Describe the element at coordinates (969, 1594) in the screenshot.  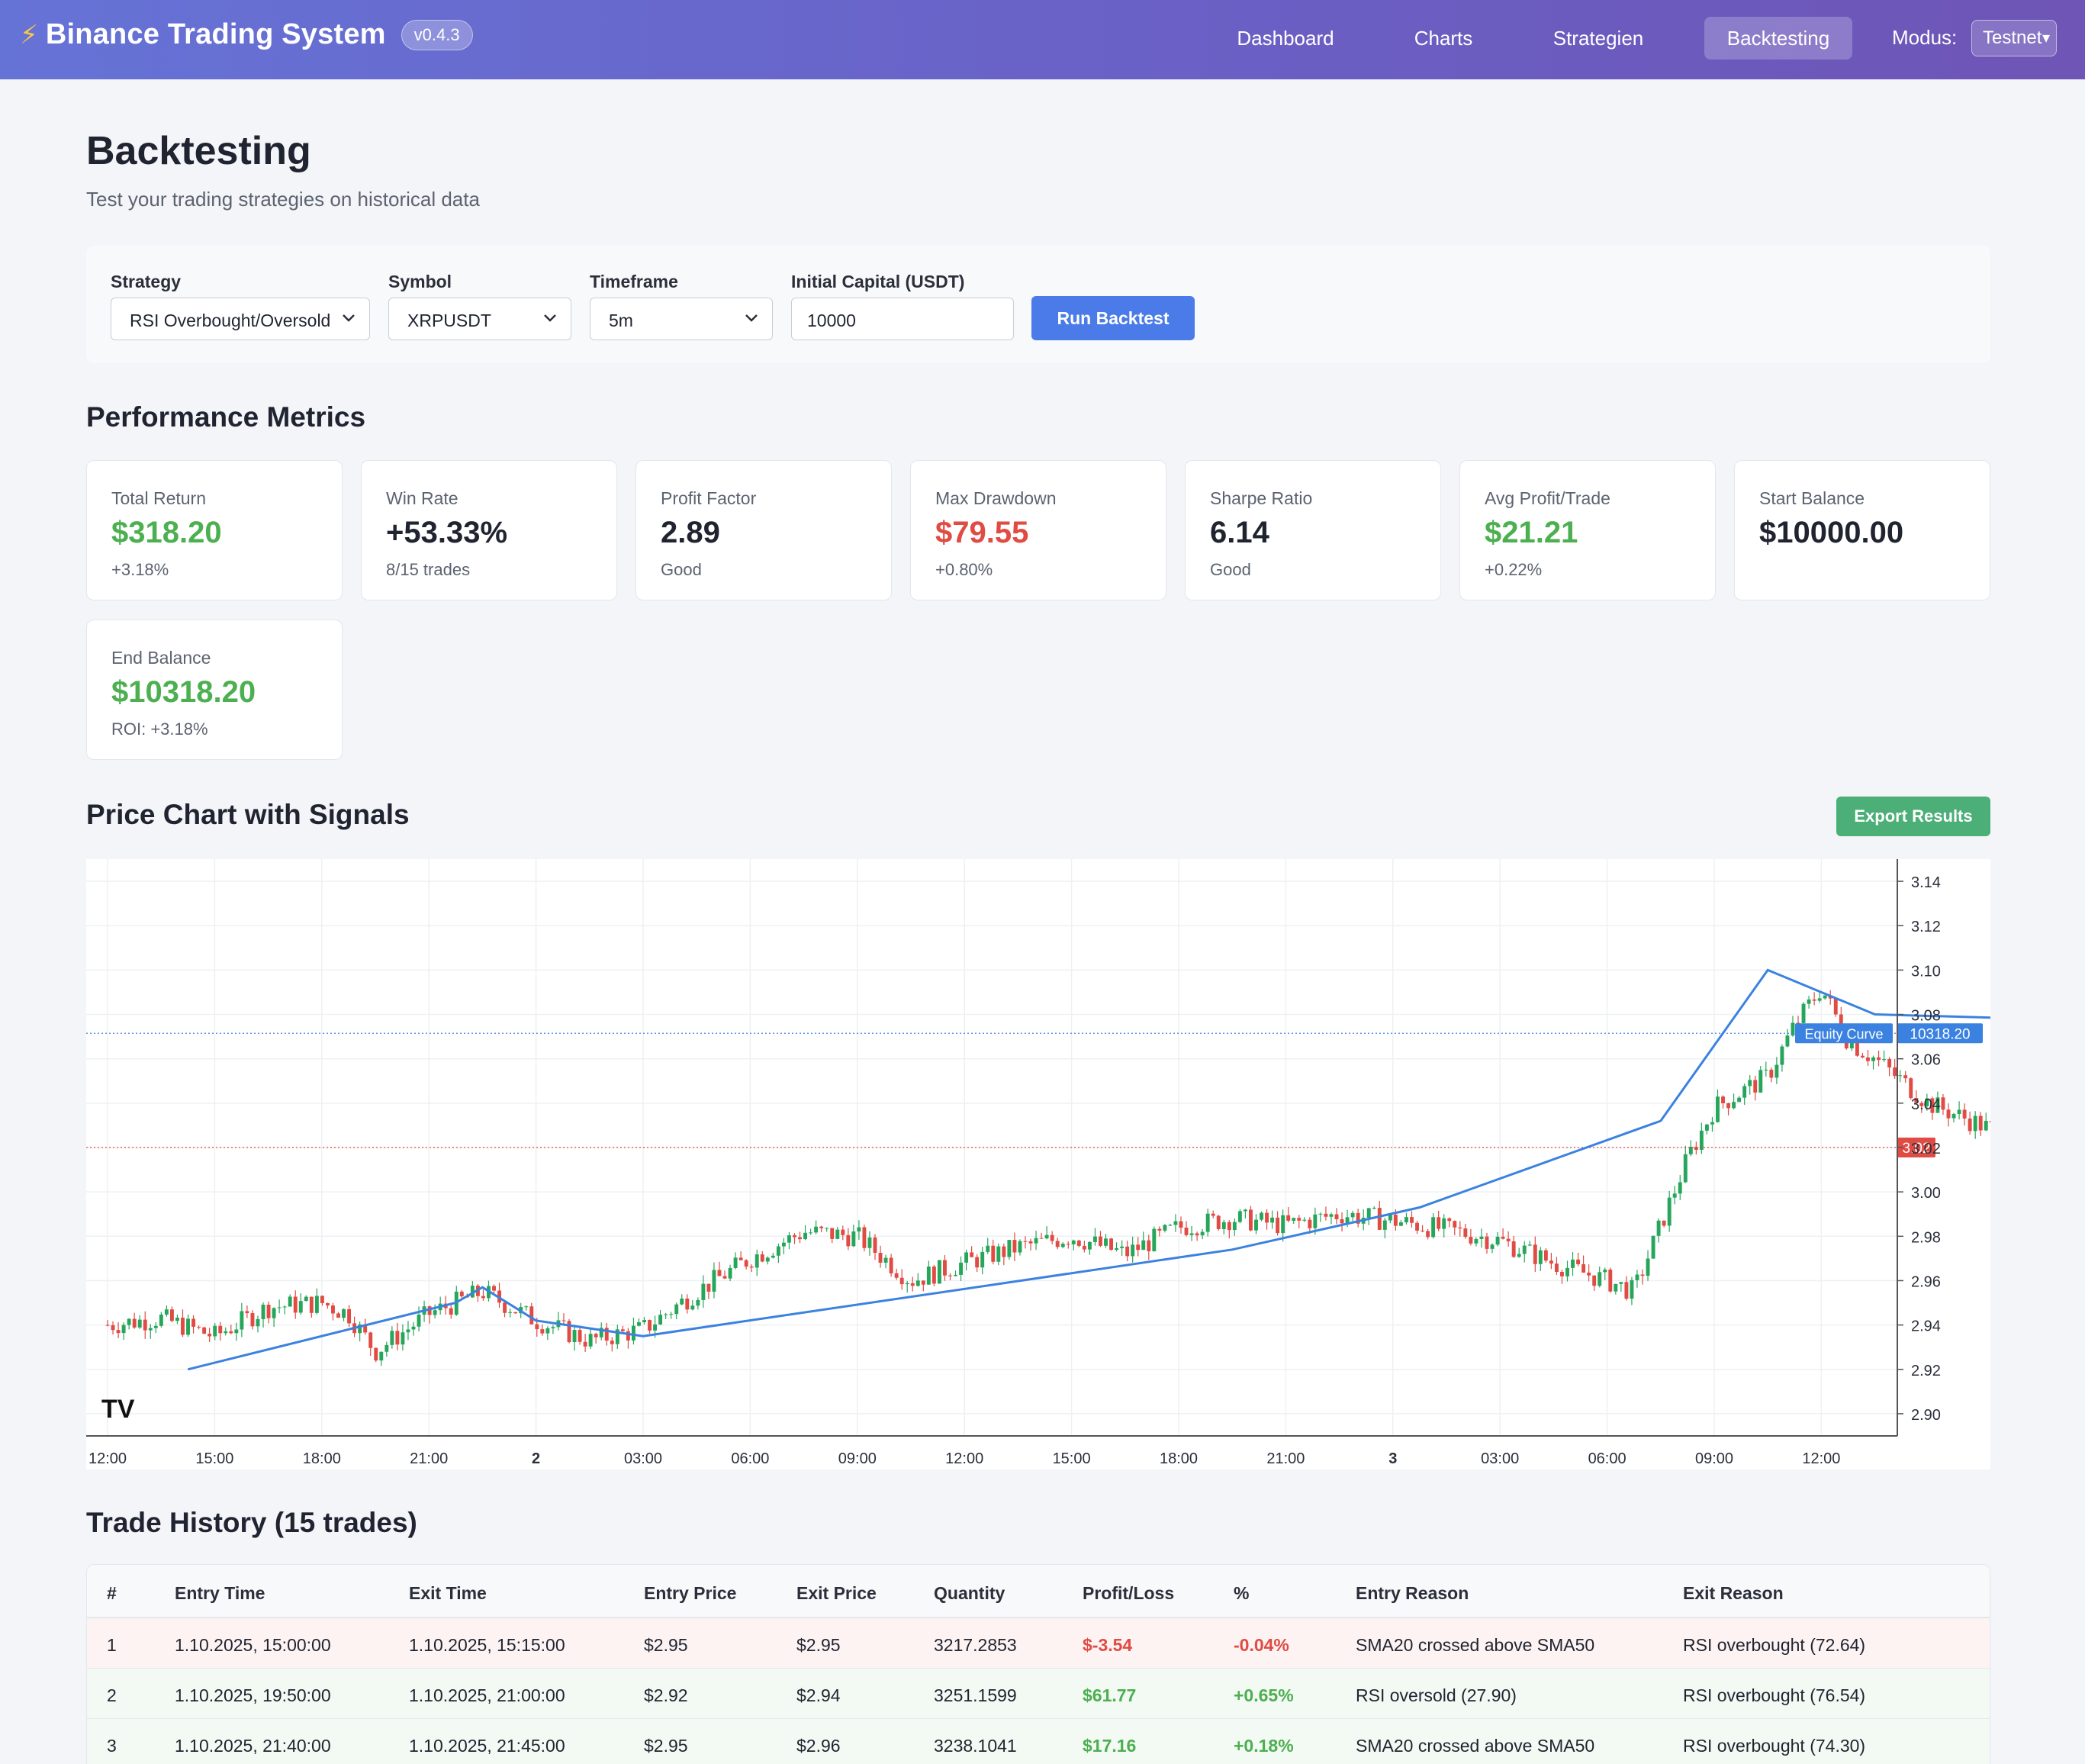
I see `col-quantity: Quantity` at that location.